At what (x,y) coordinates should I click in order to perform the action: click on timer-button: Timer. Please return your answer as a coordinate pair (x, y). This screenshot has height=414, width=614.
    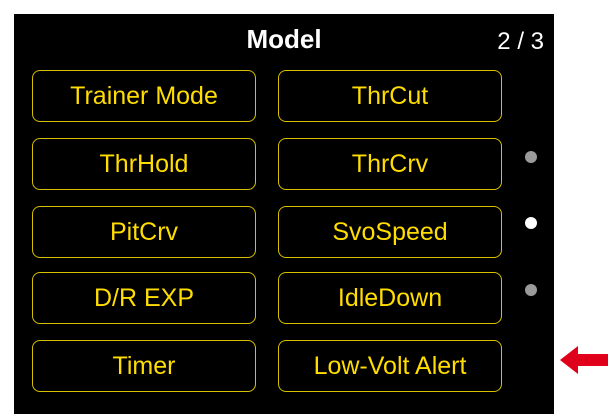
    Looking at the image, I should click on (144, 366).